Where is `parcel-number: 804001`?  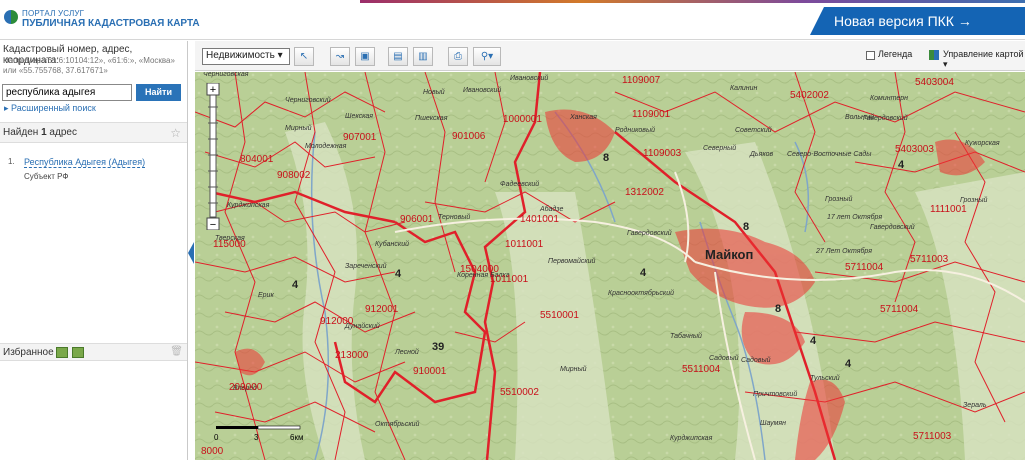 parcel-number: 804001 is located at coordinates (257, 159).